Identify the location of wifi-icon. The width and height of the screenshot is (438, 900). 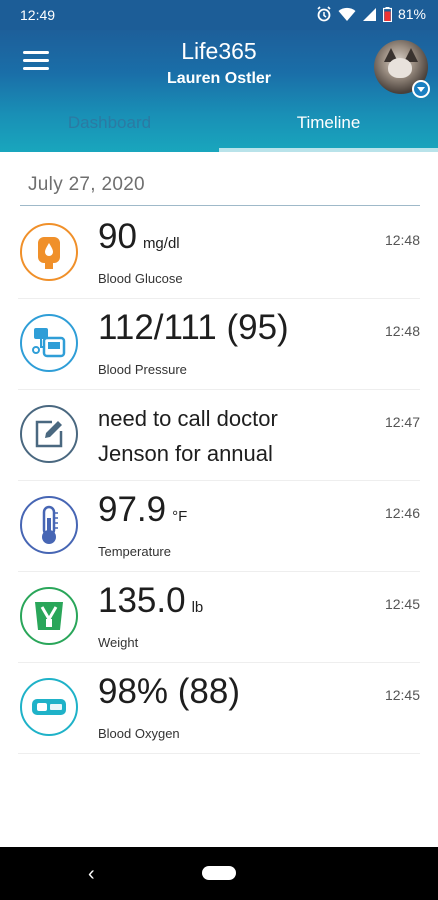
(347, 14).